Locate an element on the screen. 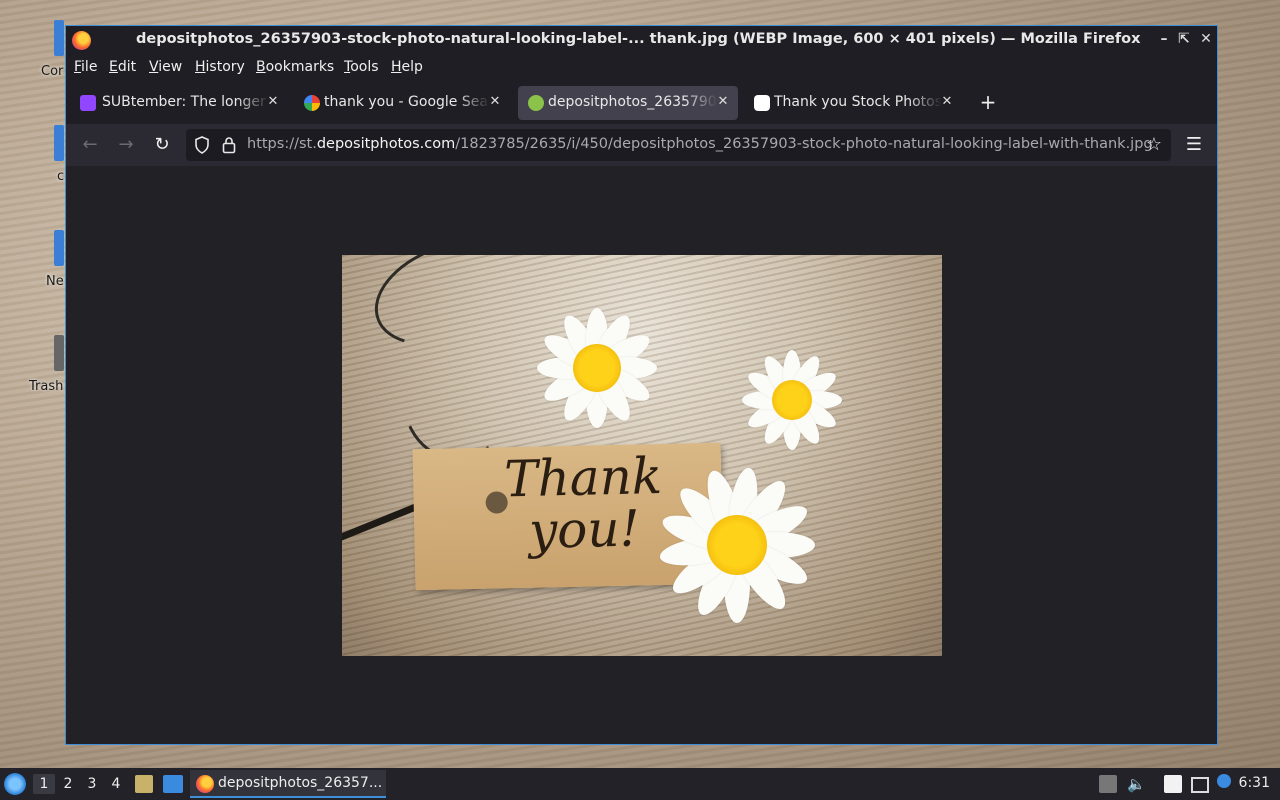 This screenshot has width=1280, height=800. tab-label: Thank you Stock Photos, is located at coordinates (858, 102).